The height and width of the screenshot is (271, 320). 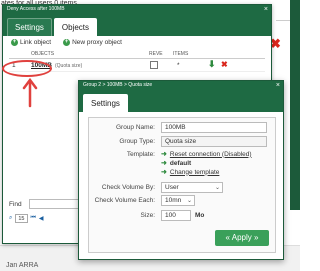 I want to click on objects-table-header: OBJECTS REVE ITEMS, so click(x=137, y=54).